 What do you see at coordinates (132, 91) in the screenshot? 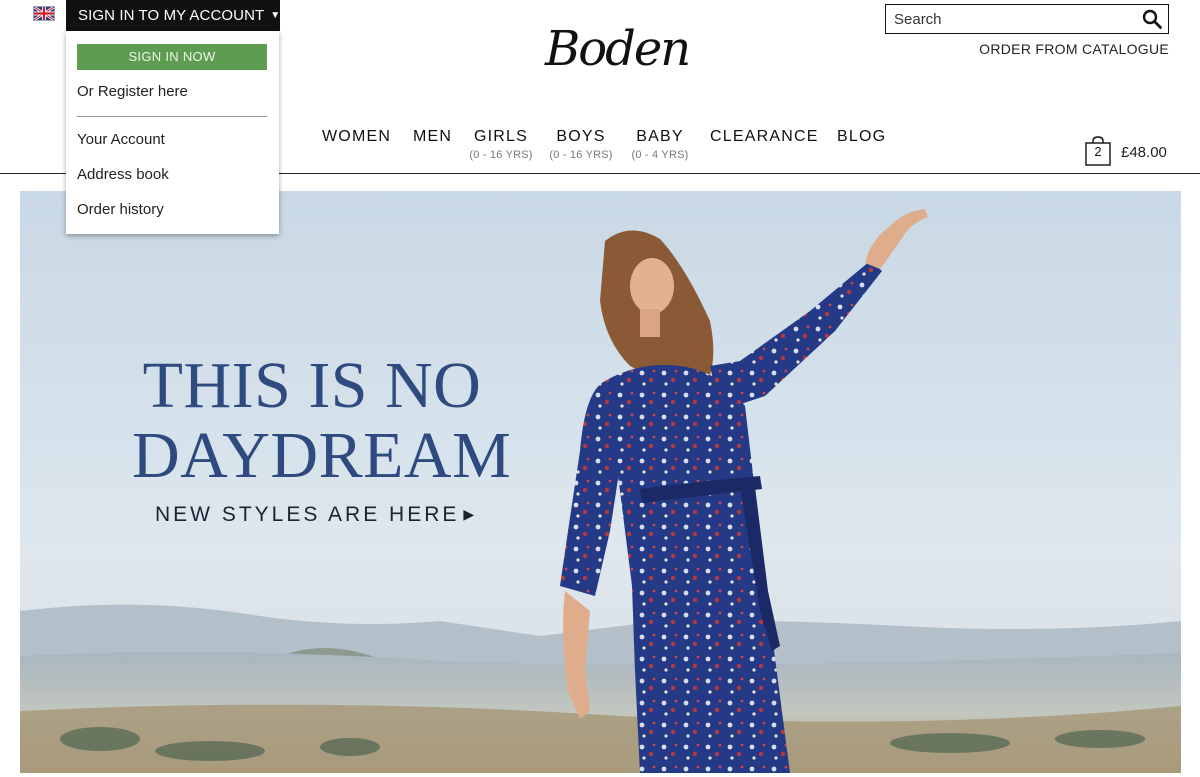
I see `register-link: Or Register here` at bounding box center [132, 91].